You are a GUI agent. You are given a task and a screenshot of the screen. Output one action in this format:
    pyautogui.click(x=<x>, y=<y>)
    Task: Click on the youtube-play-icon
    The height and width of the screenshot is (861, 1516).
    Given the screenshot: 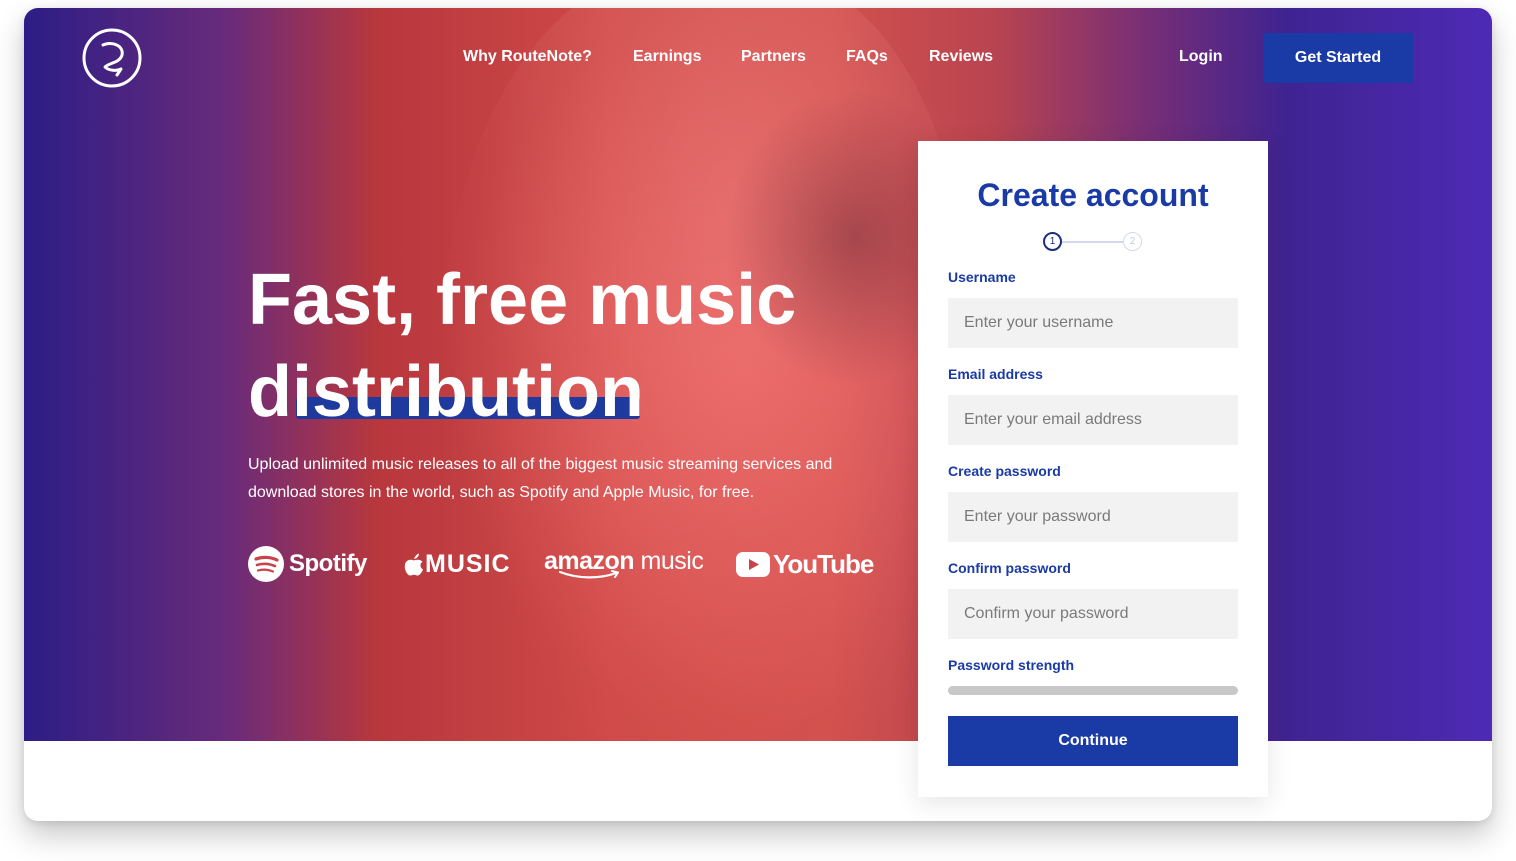 What is the action you would take?
    pyautogui.click(x=753, y=564)
    